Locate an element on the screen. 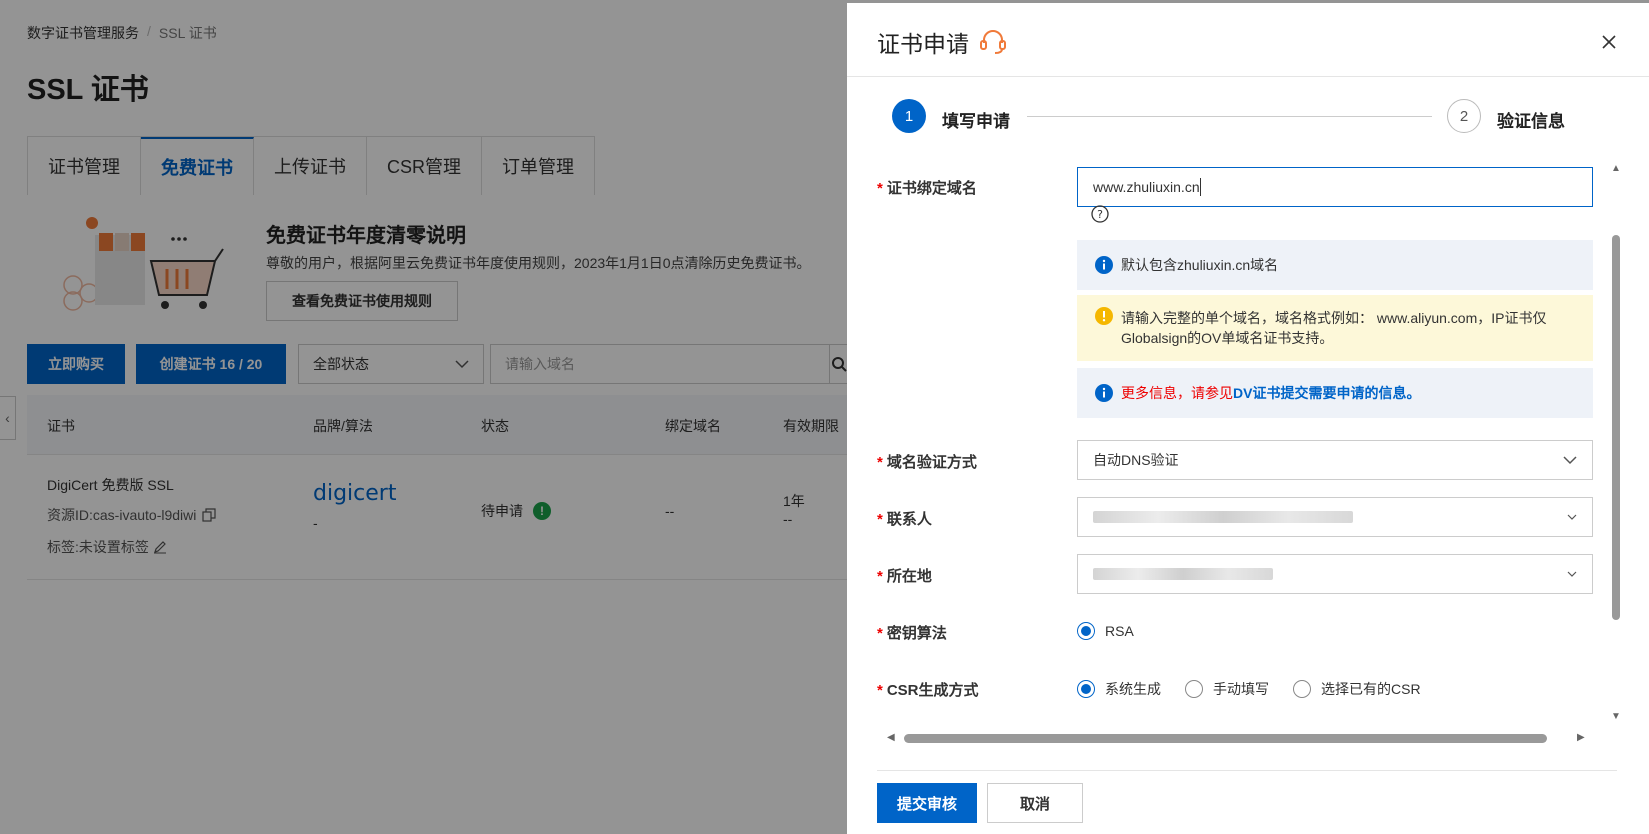  drawer-title-row: 证书申请 is located at coordinates (942, 42).